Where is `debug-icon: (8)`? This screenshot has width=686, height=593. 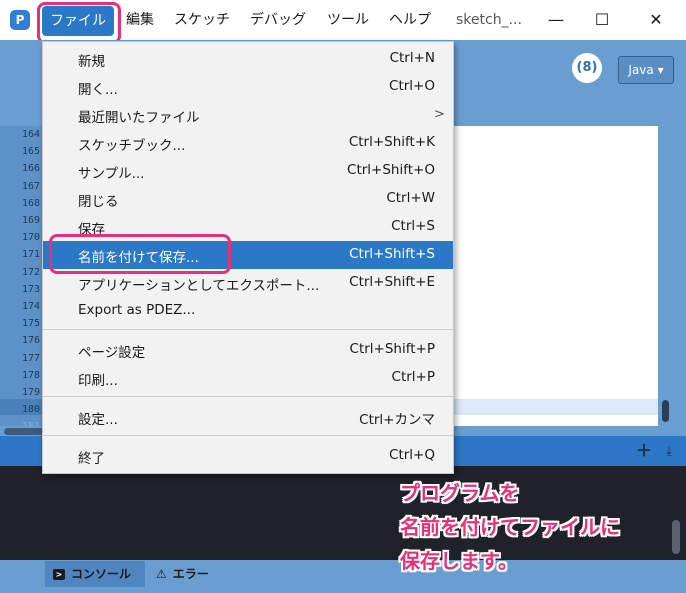
debug-icon: (8) is located at coordinates (587, 67).